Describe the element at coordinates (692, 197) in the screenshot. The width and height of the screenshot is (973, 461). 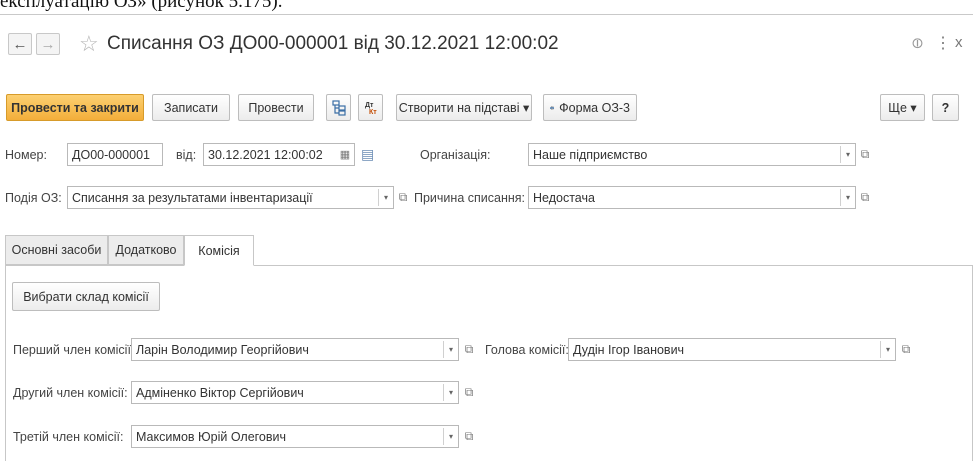
I see `reason-field: Недостача ▾` at that location.